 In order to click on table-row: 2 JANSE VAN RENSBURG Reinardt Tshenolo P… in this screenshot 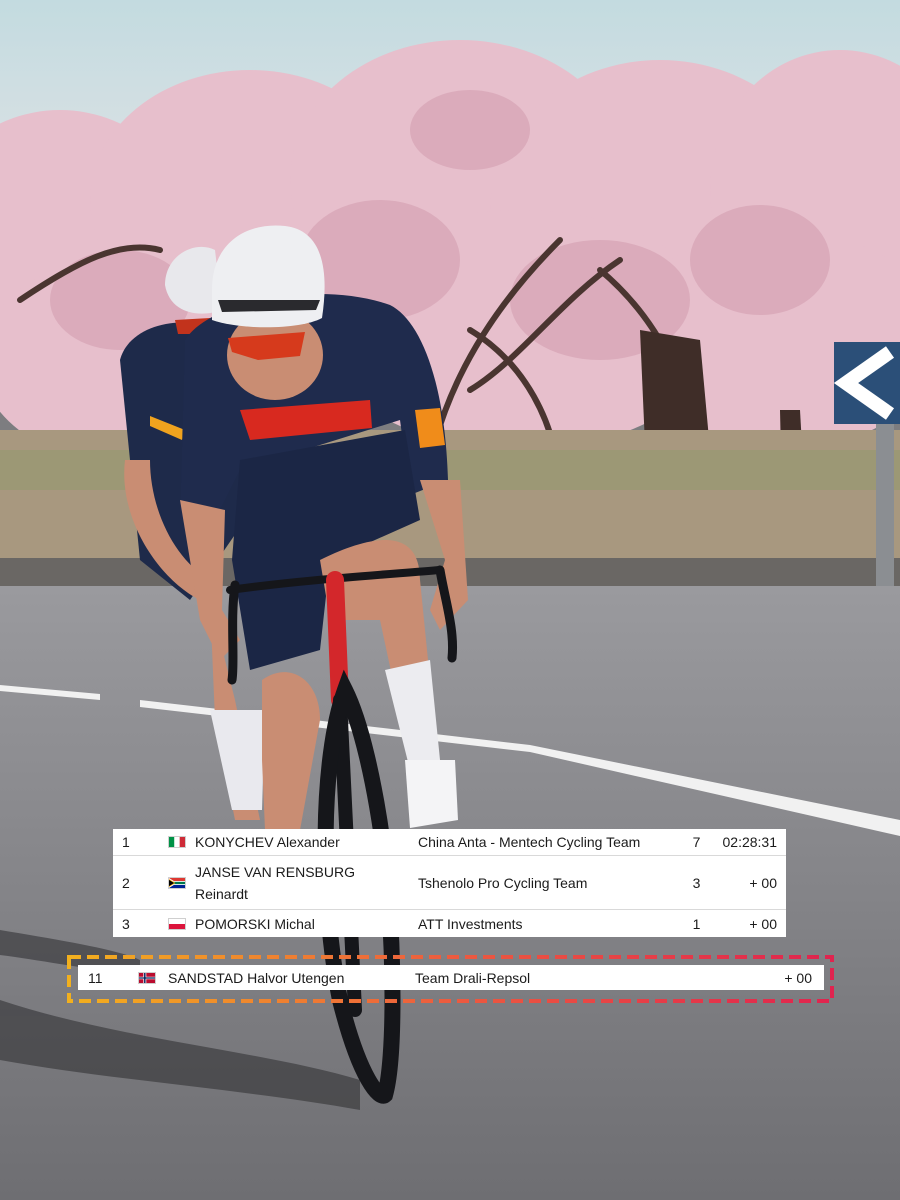, I will do `click(449, 883)`.